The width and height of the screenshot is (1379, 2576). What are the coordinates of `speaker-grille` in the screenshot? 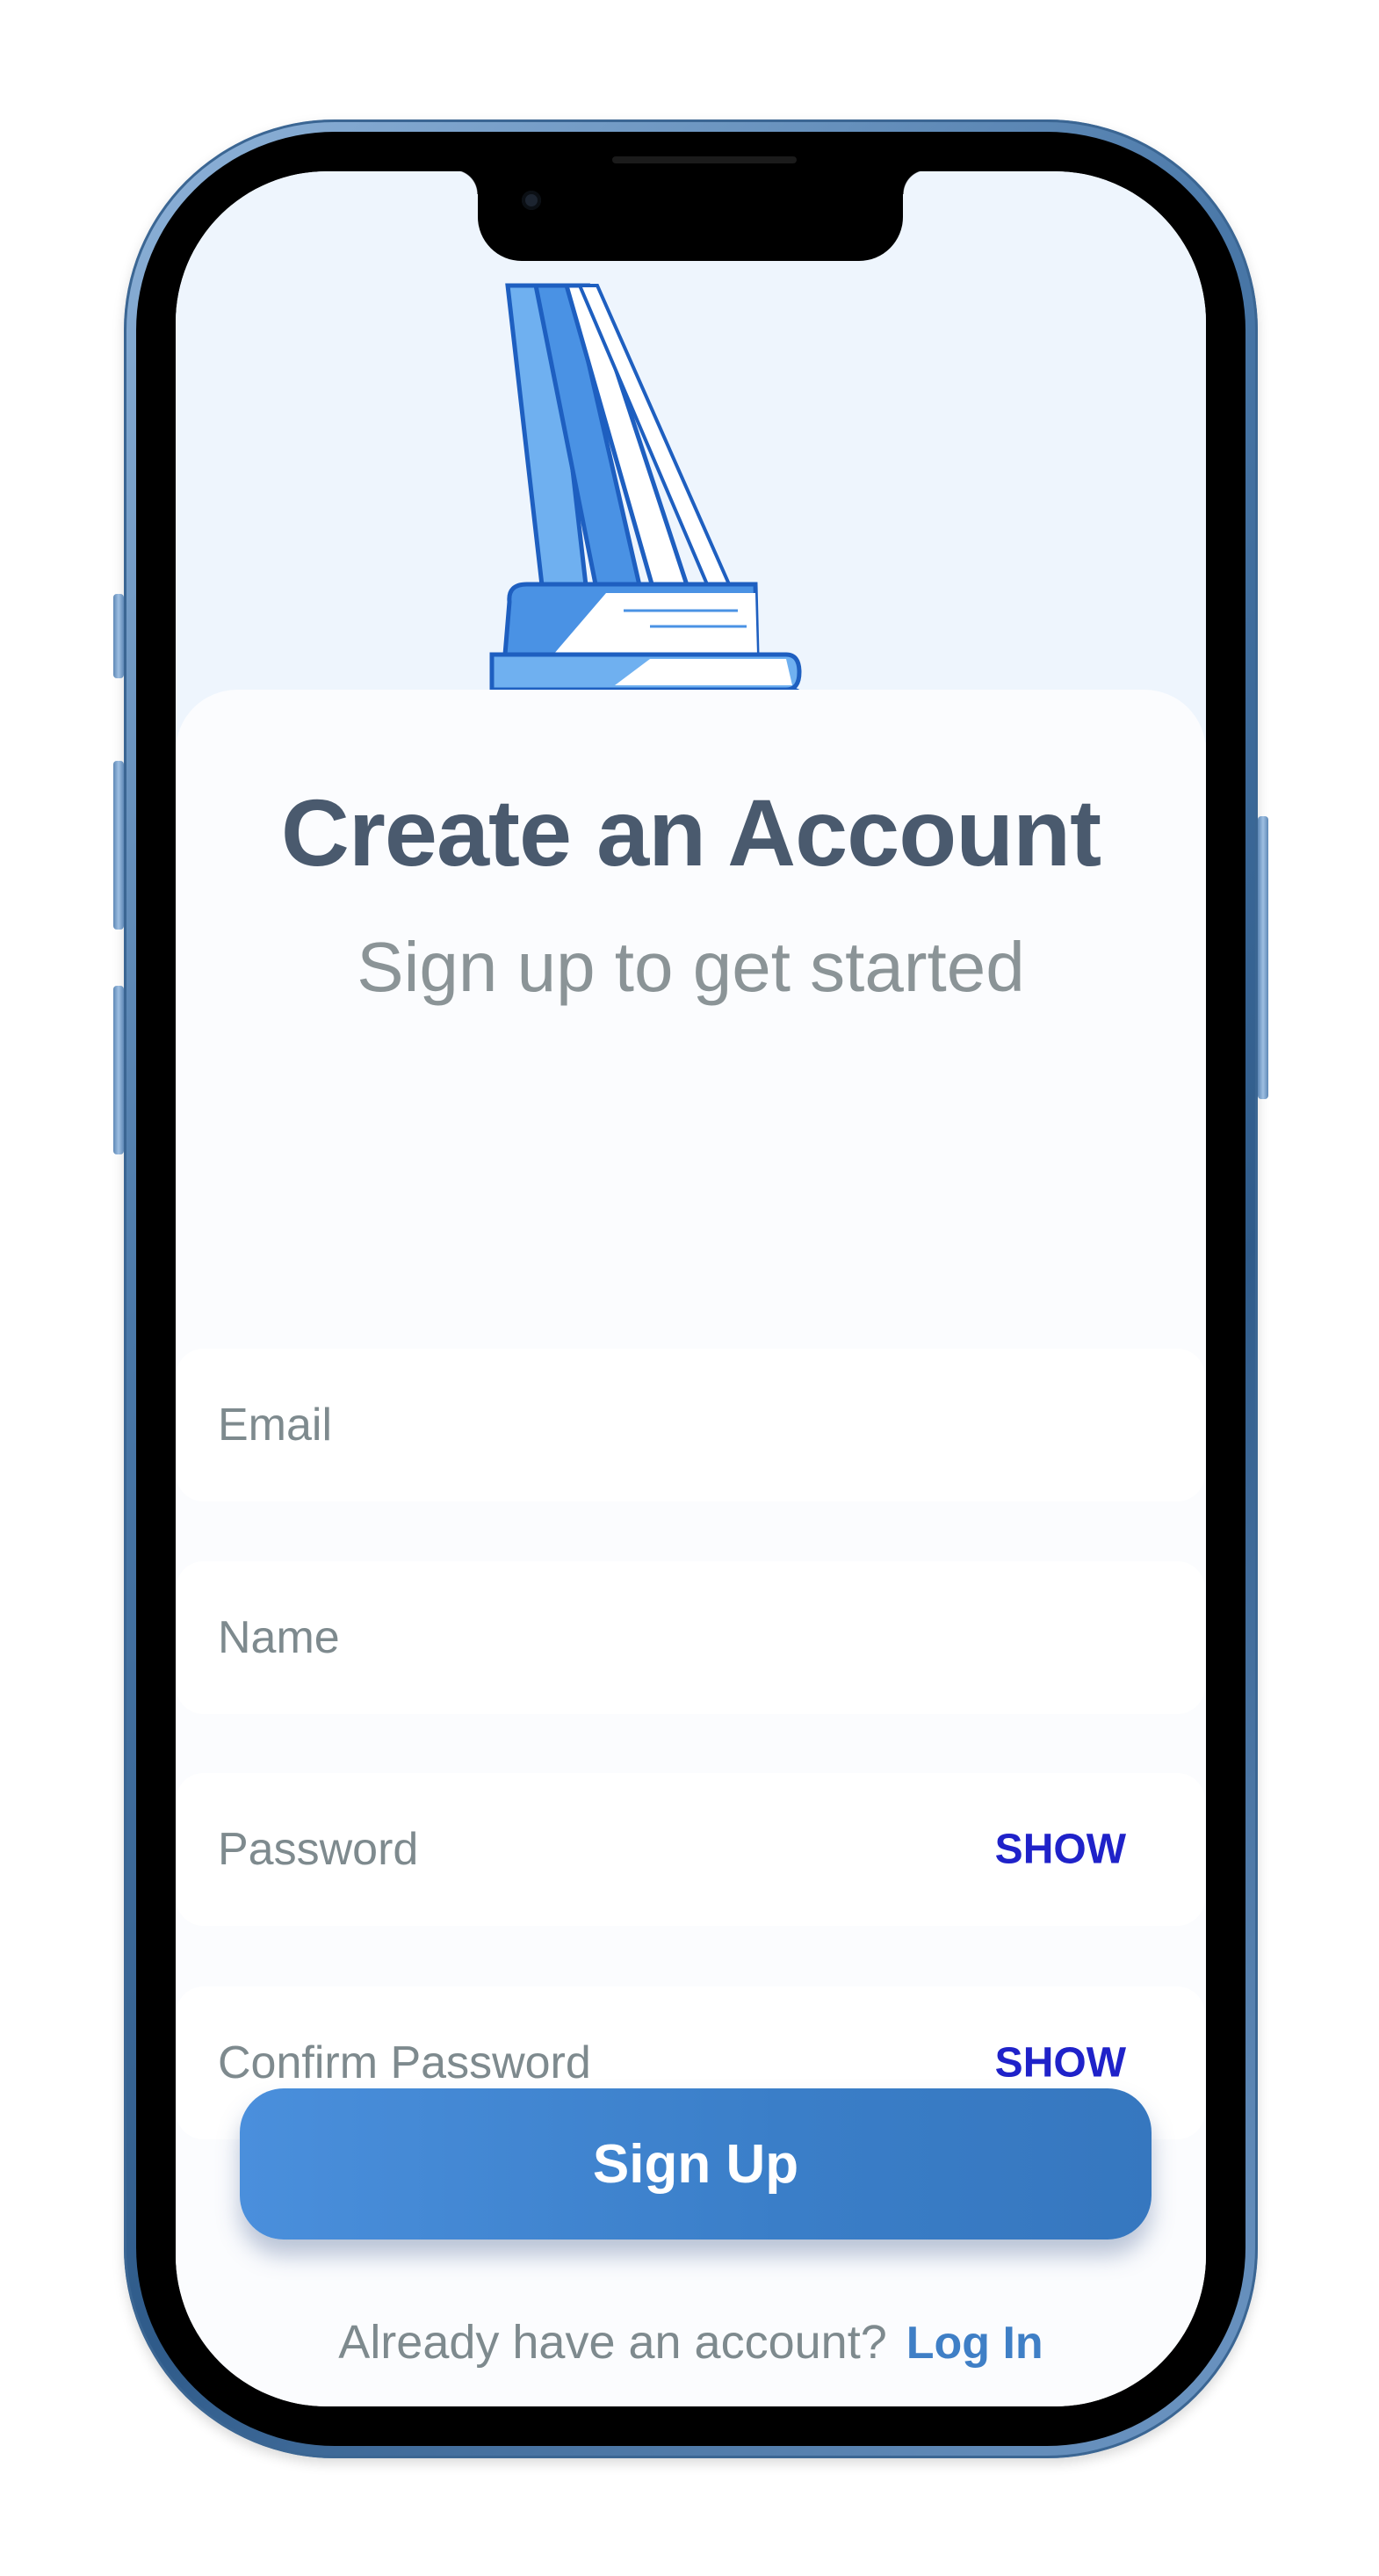 It's located at (704, 159).